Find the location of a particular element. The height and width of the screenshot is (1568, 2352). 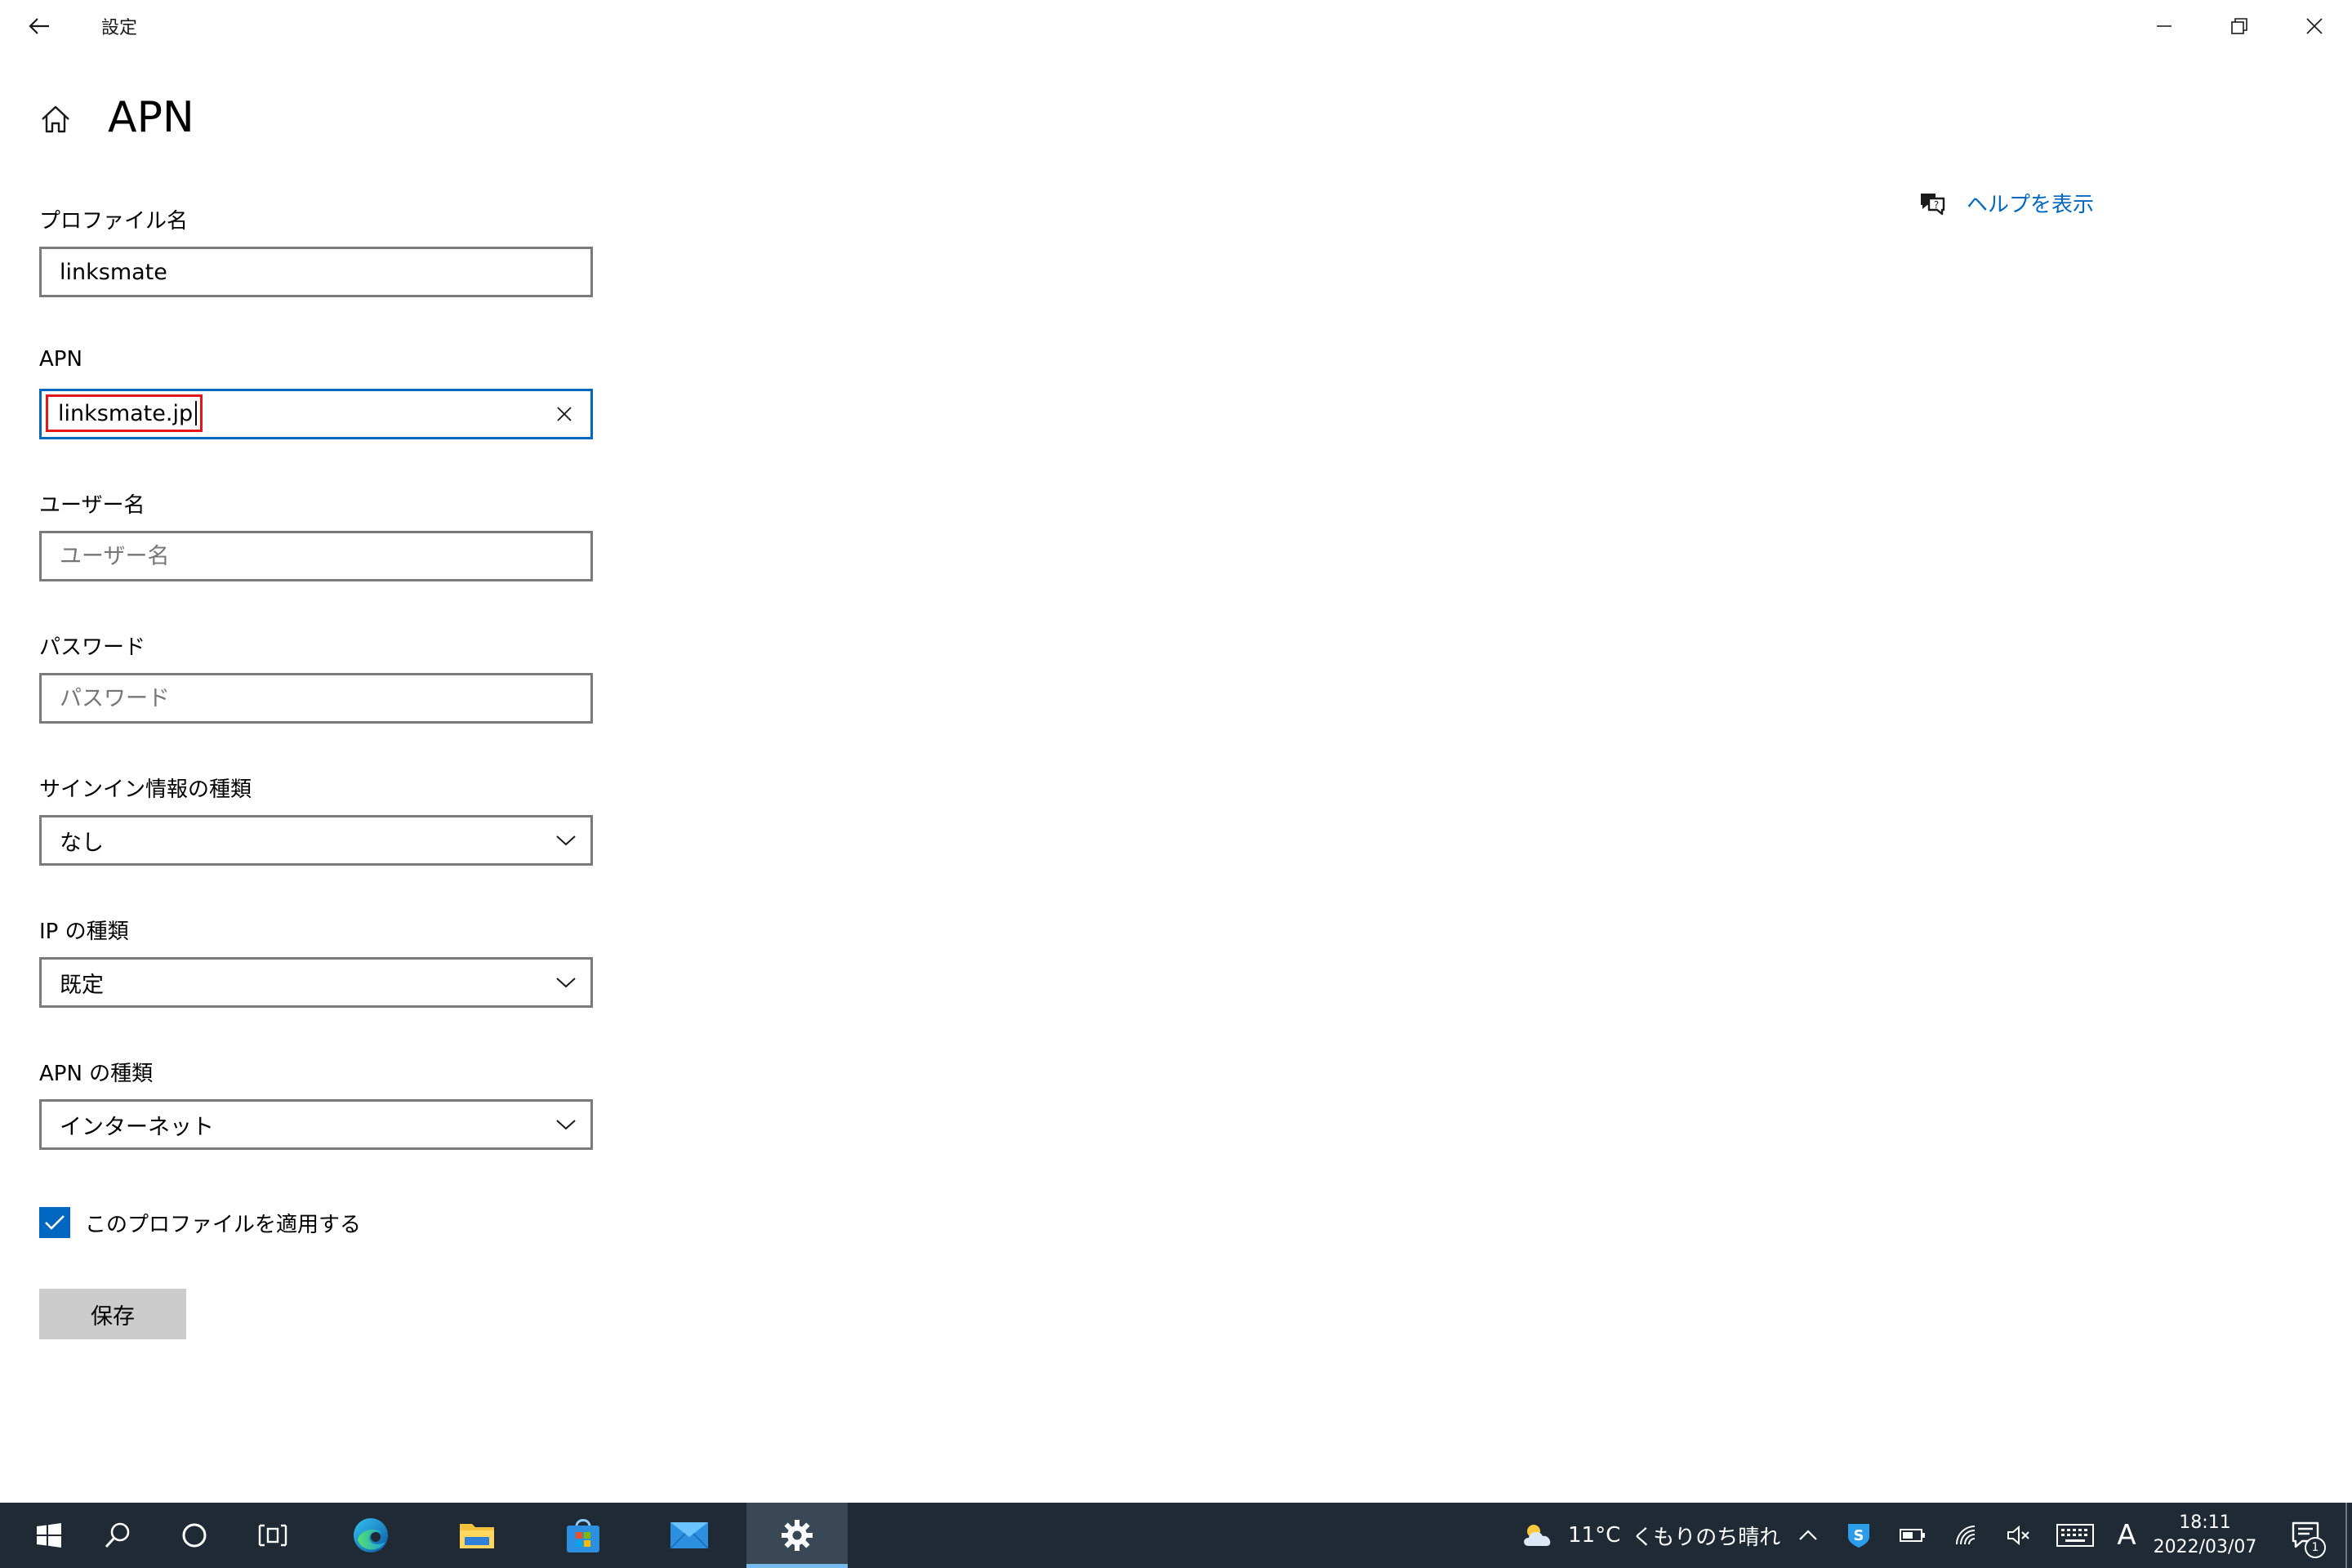

text-caret is located at coordinates (196, 413).